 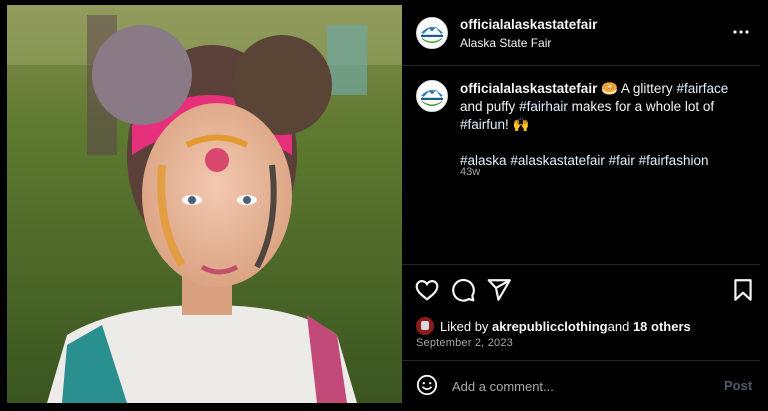 What do you see at coordinates (641, 106) in the screenshot?
I see `caption-text: makes for a whole lot of` at bounding box center [641, 106].